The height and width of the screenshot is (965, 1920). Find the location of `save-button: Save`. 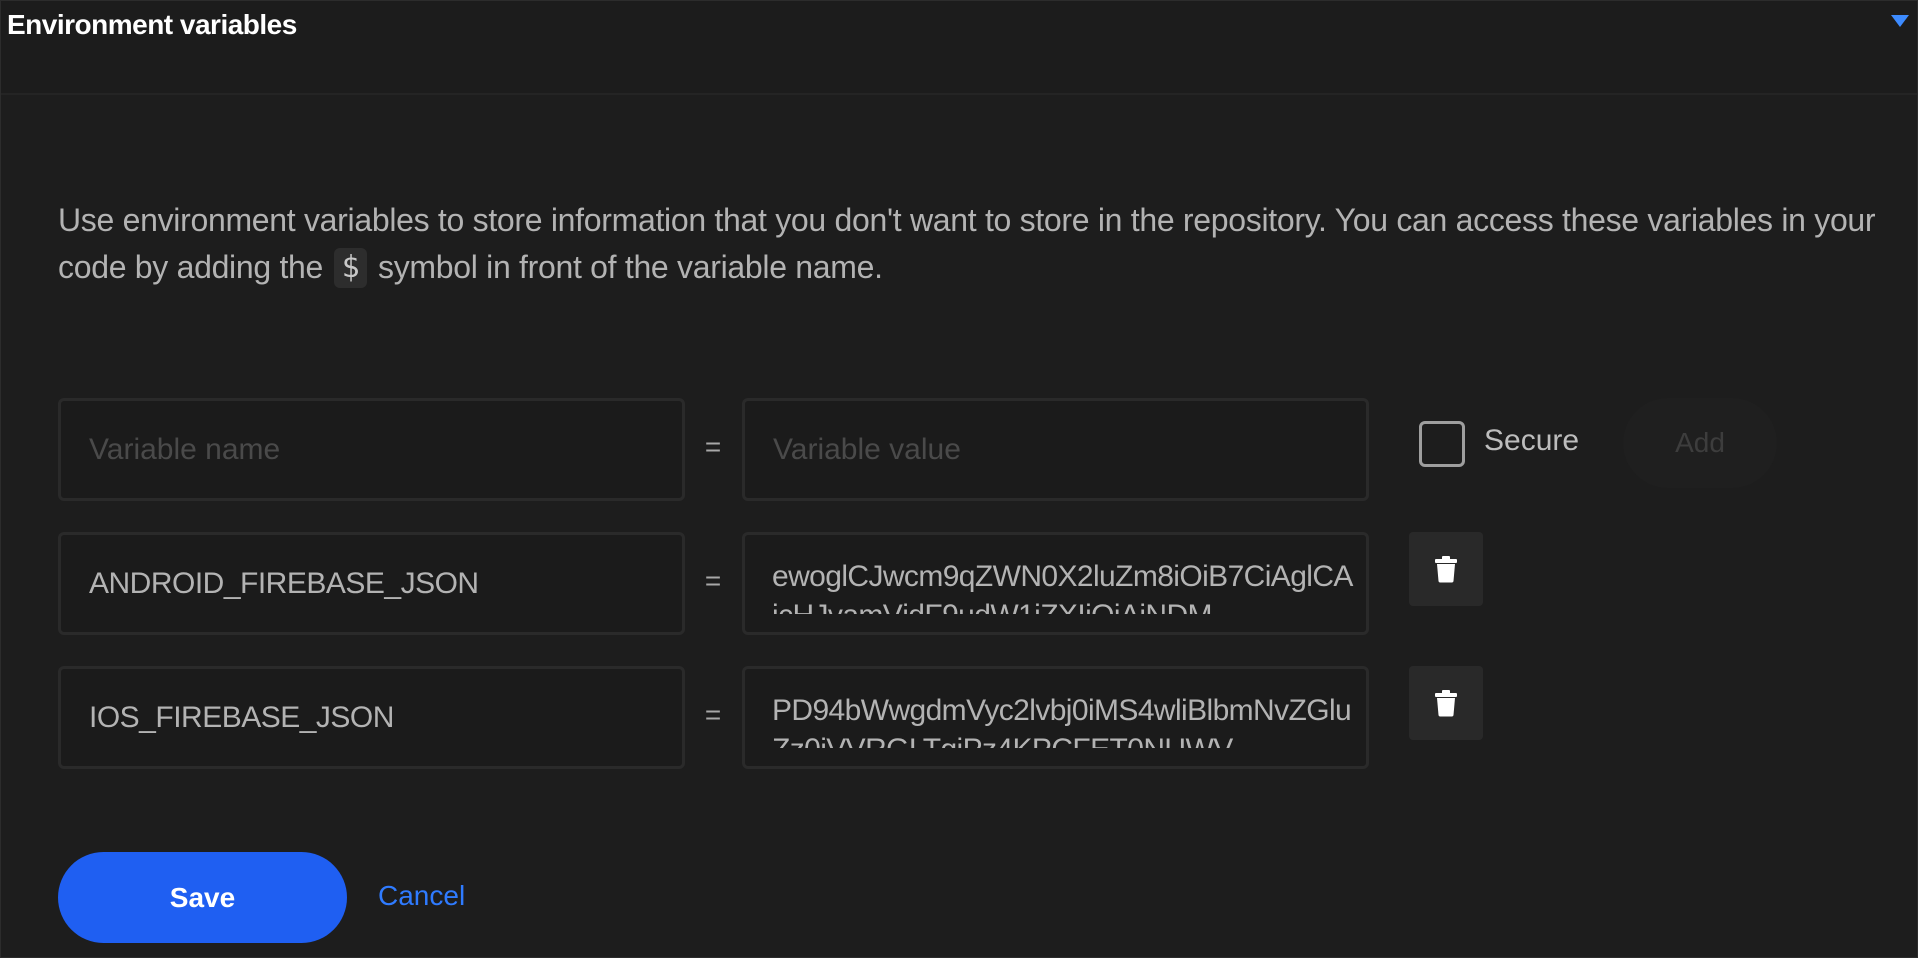

save-button: Save is located at coordinates (202, 897).